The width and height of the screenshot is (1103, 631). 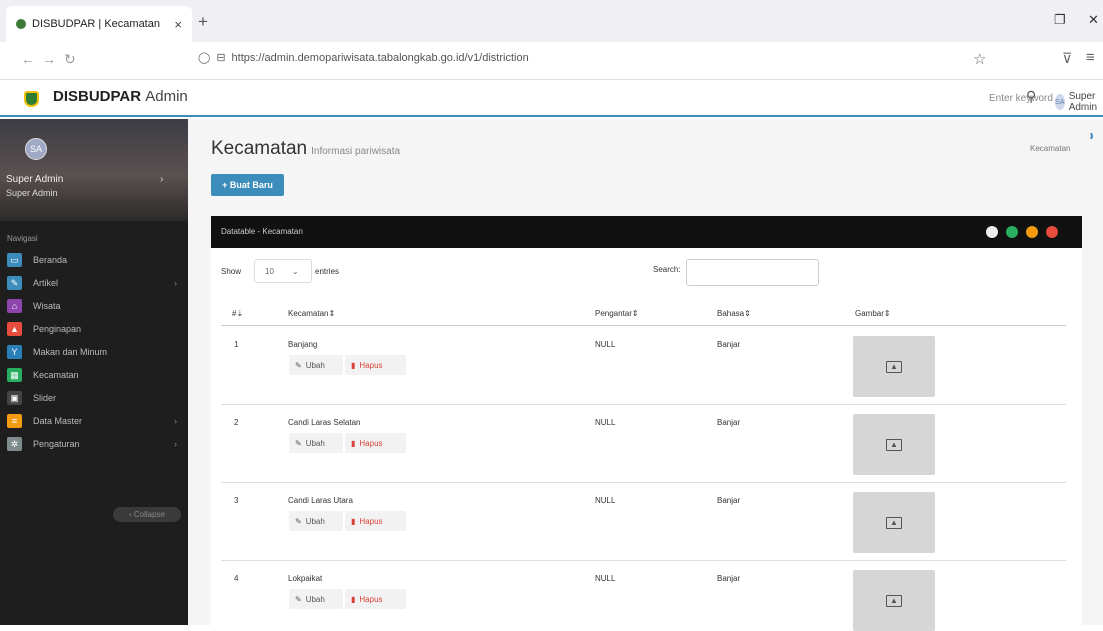 What do you see at coordinates (283, 271) in the screenshot?
I see `page-length-select: 10 ⌄` at bounding box center [283, 271].